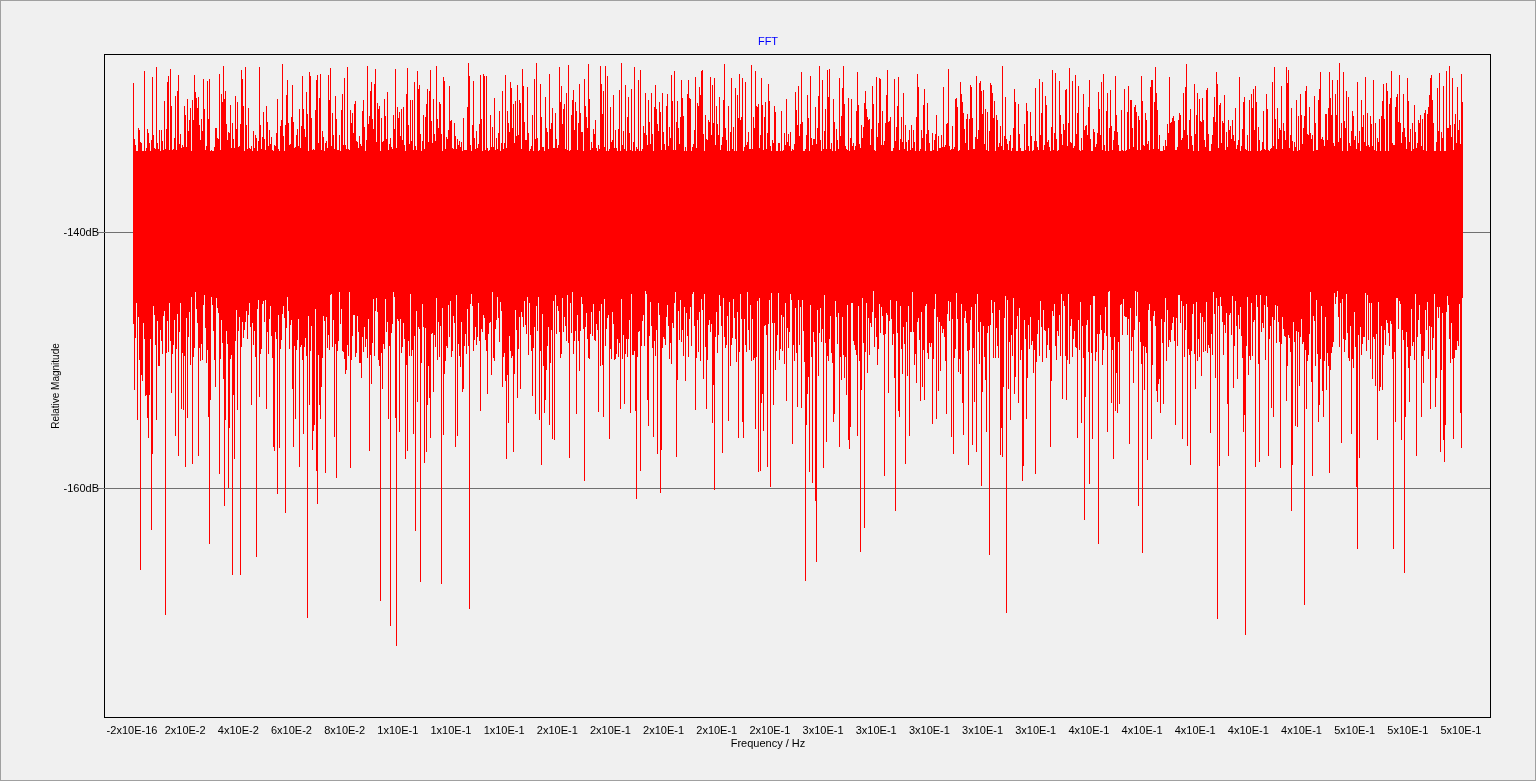 The width and height of the screenshot is (1536, 781). What do you see at coordinates (768, 41) in the screenshot?
I see `chart-title: FFT` at bounding box center [768, 41].